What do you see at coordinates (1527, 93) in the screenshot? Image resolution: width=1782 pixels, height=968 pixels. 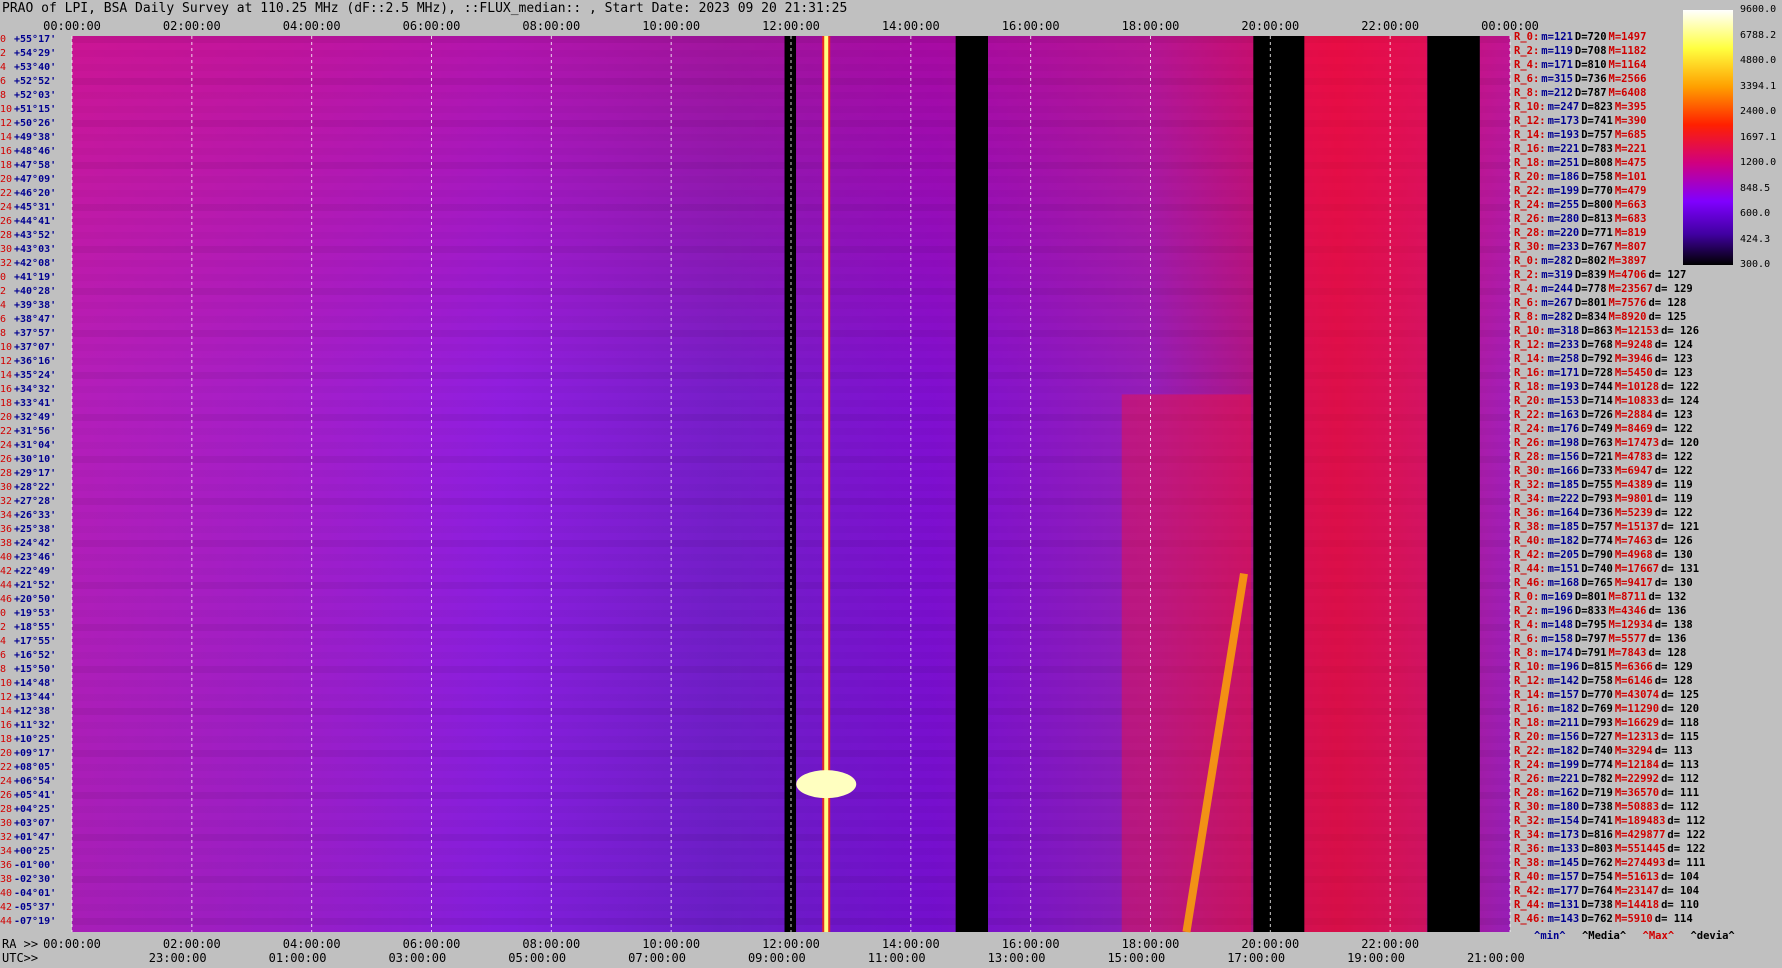 I see `stat-name: R_8:` at bounding box center [1527, 93].